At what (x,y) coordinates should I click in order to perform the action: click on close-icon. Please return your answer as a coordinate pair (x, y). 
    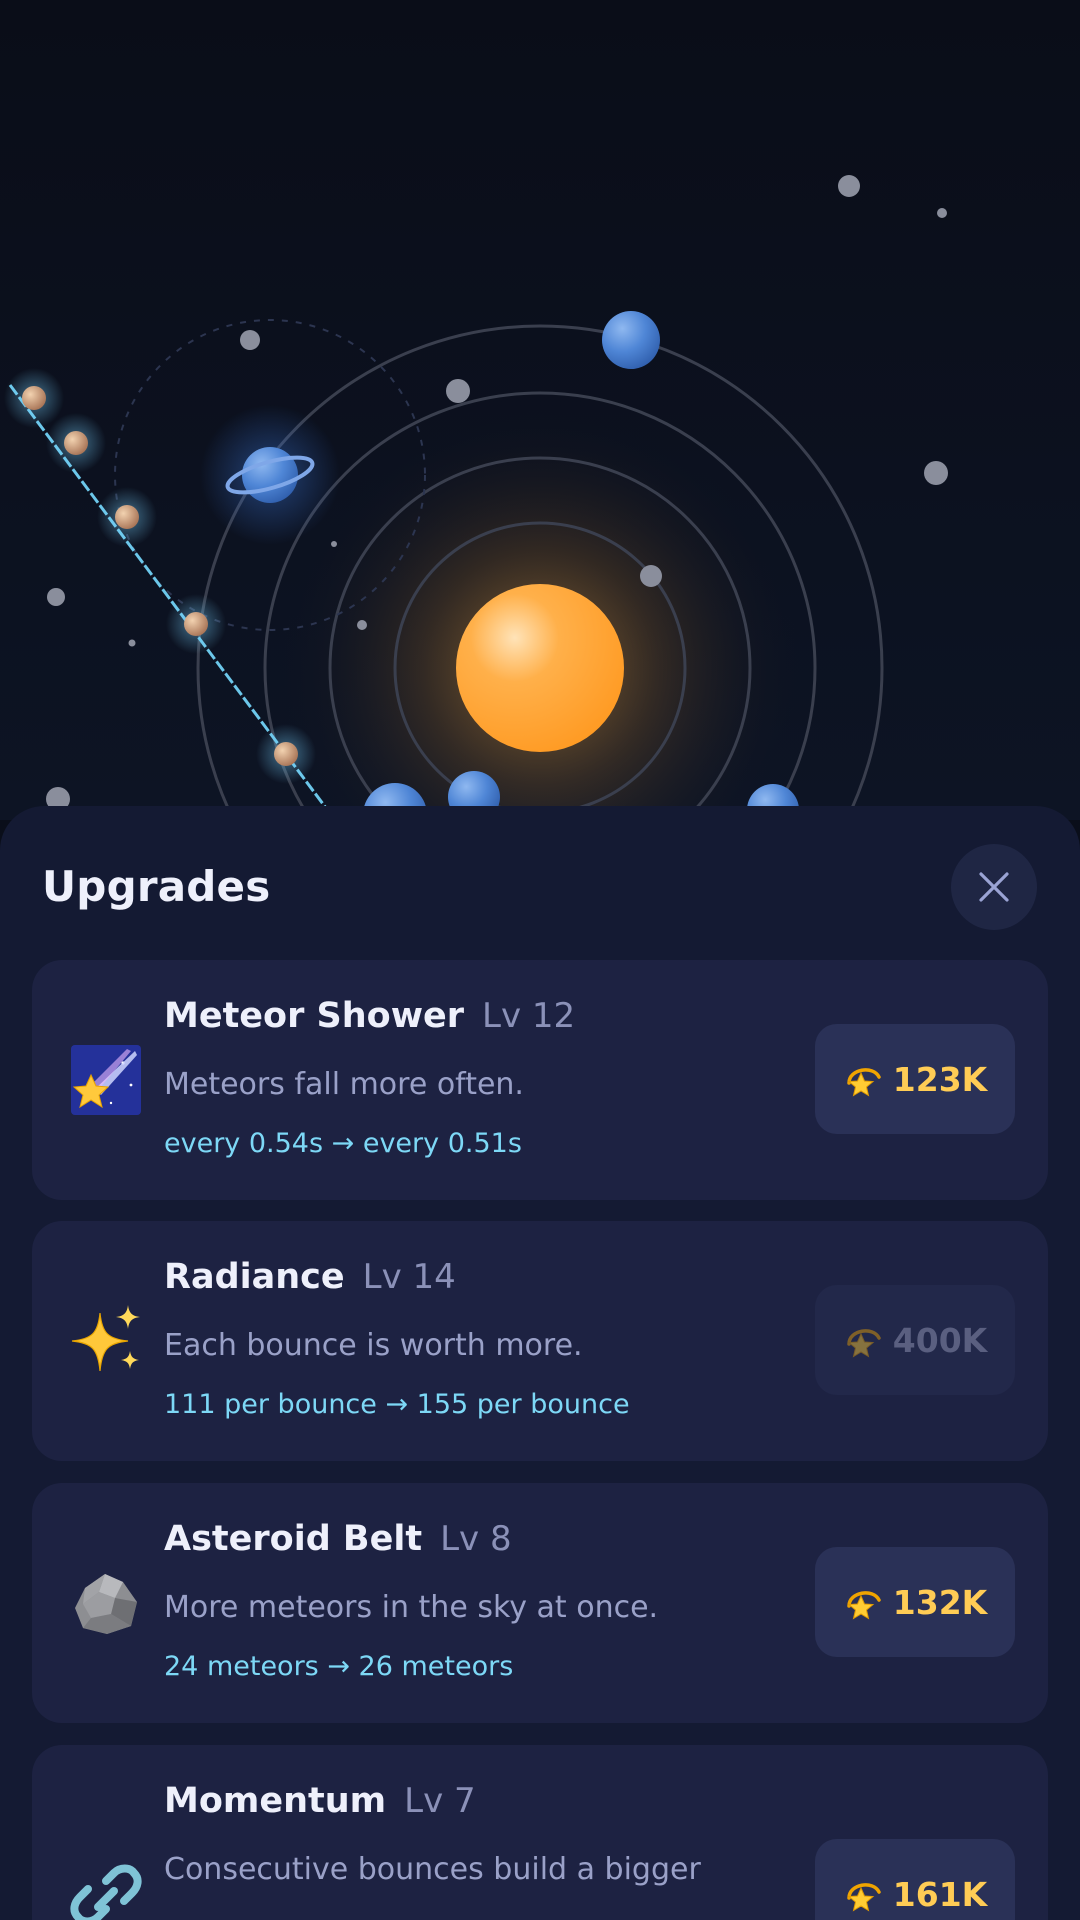
    Looking at the image, I should click on (994, 887).